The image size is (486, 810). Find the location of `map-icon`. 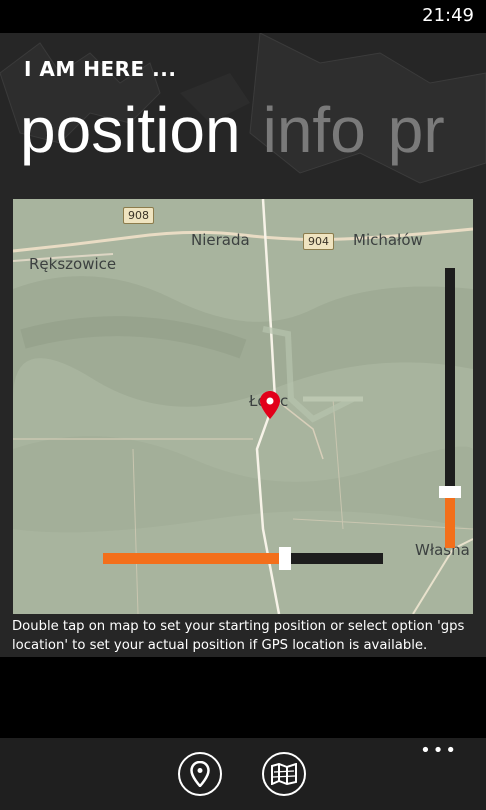

map-icon is located at coordinates (284, 774).